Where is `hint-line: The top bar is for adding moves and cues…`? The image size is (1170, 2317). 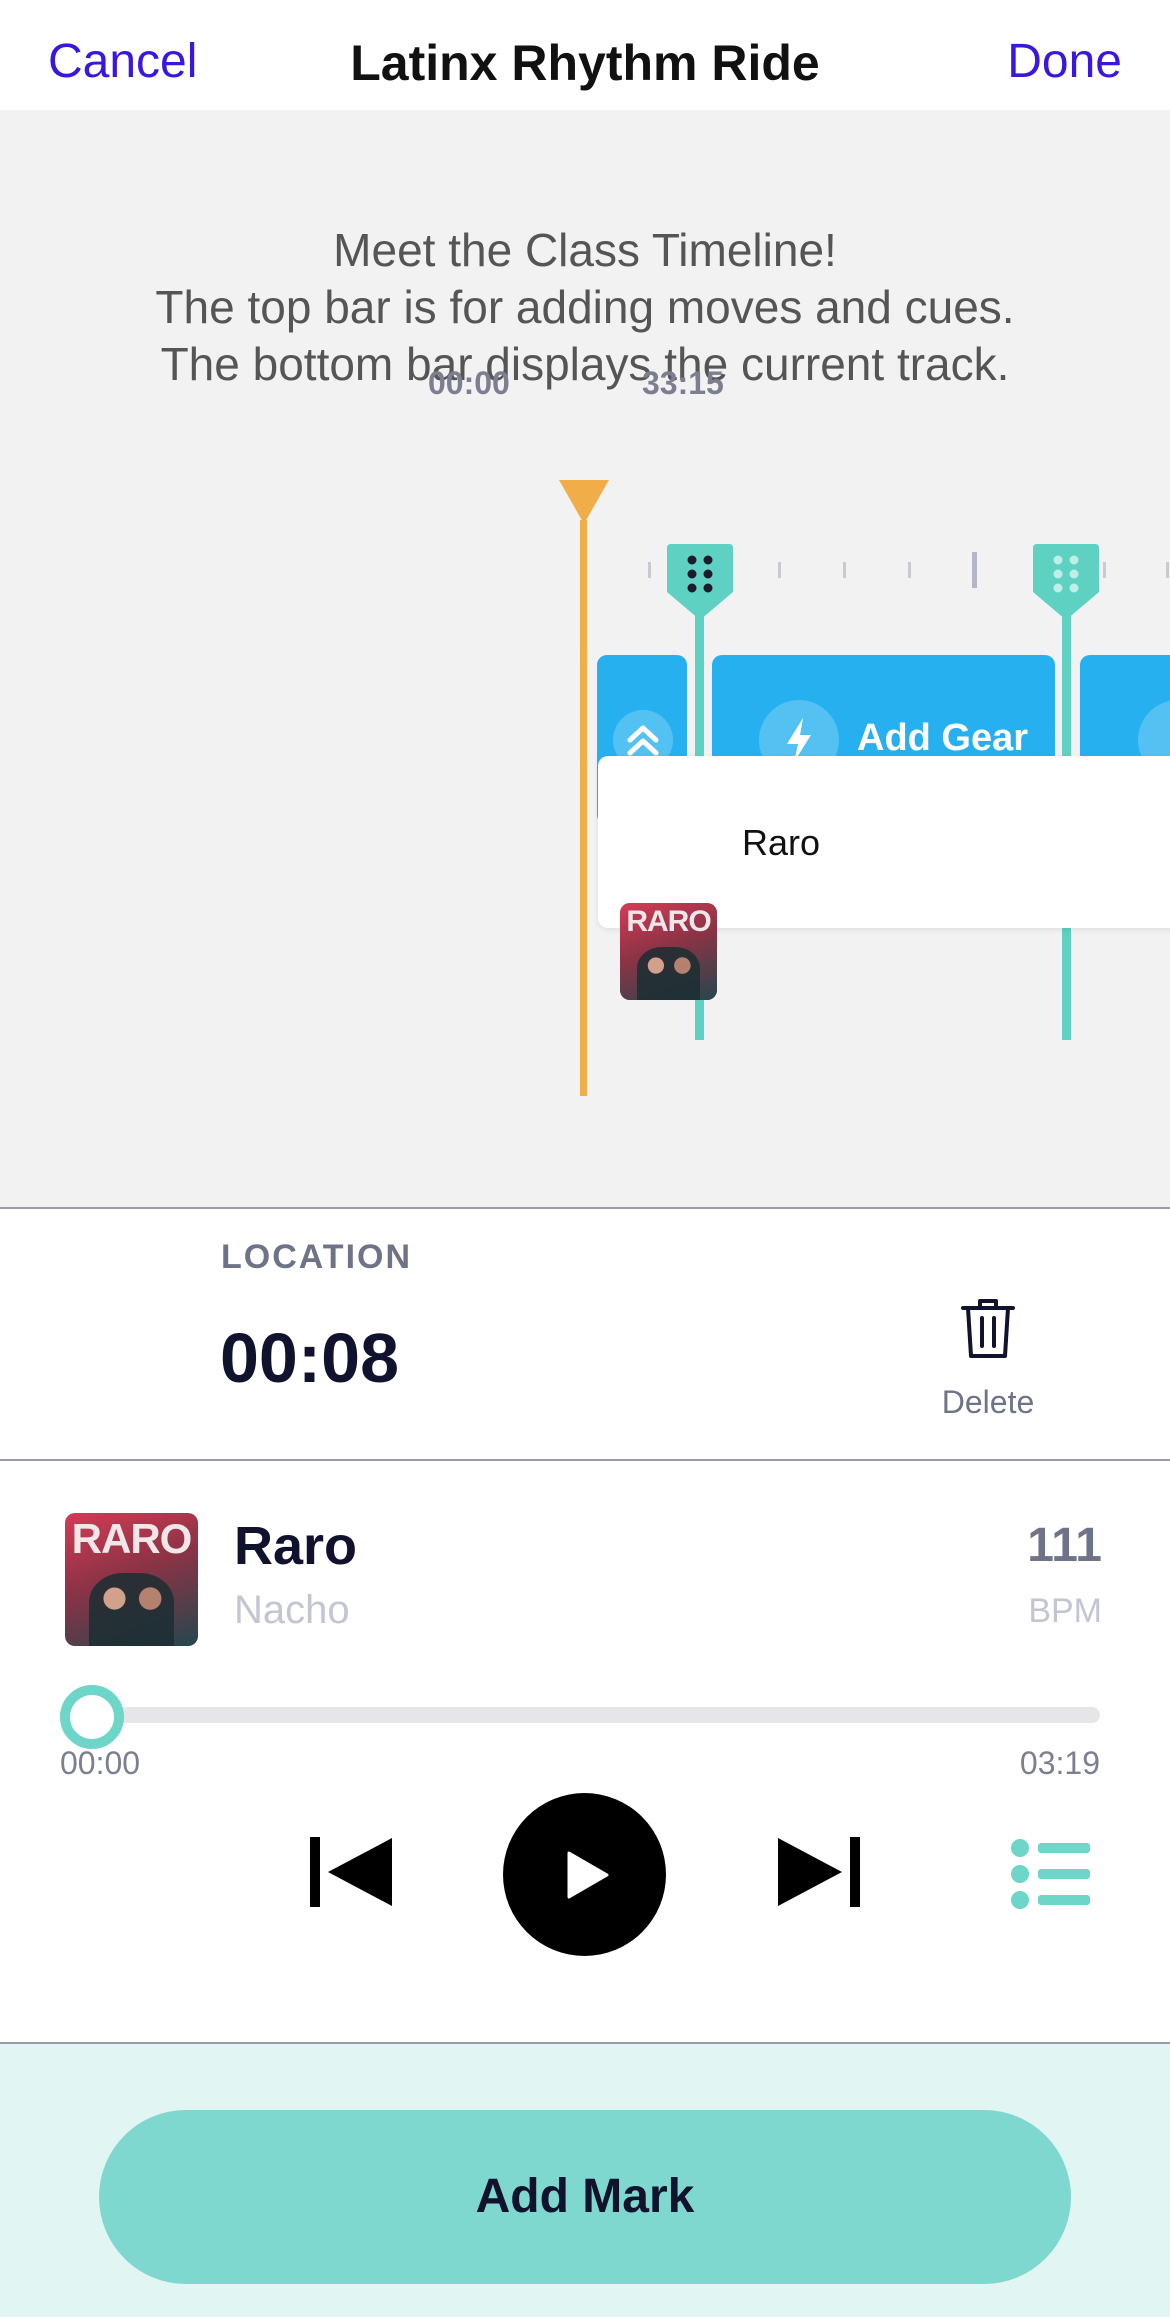 hint-line: The top bar is for adding moves and cues… is located at coordinates (585, 307).